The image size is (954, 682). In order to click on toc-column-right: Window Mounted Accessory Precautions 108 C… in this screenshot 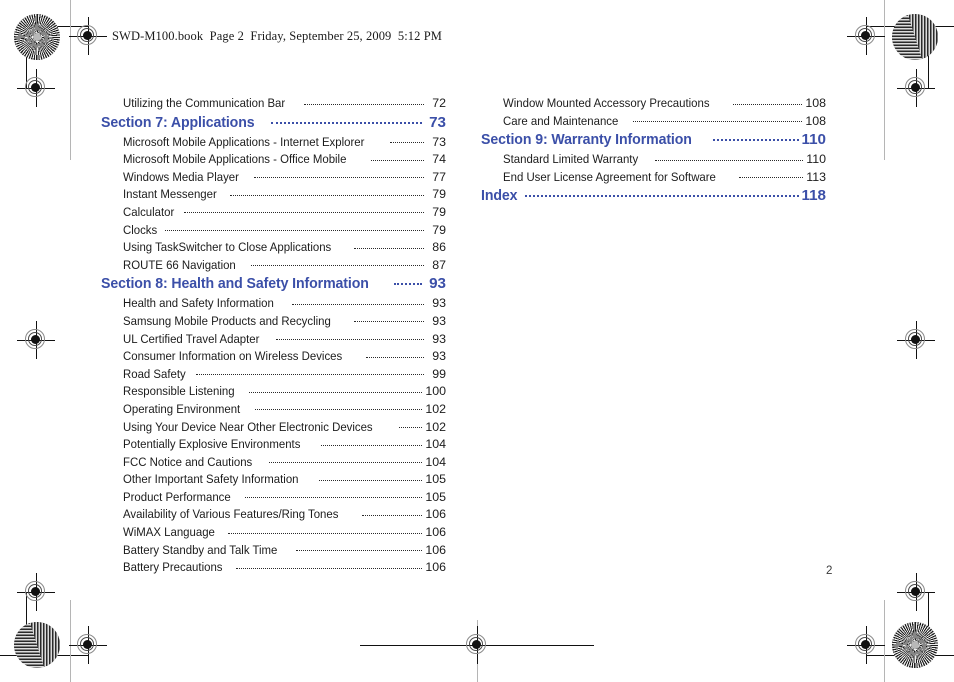, I will do `click(653, 152)`.